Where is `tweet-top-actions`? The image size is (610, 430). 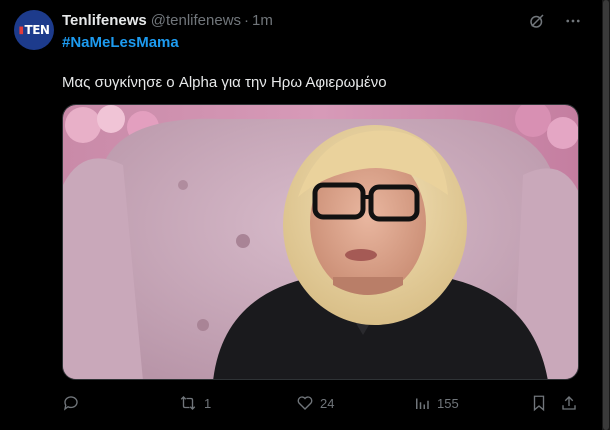 tweet-top-actions is located at coordinates (555, 21).